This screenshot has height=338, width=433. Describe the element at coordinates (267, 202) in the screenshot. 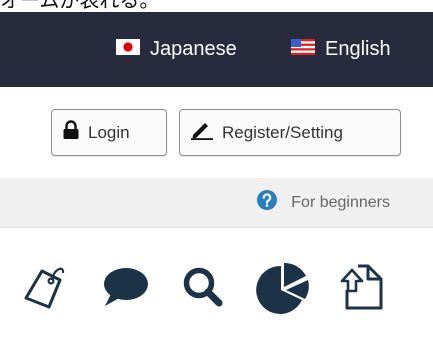

I see `question-circle-icon` at that location.